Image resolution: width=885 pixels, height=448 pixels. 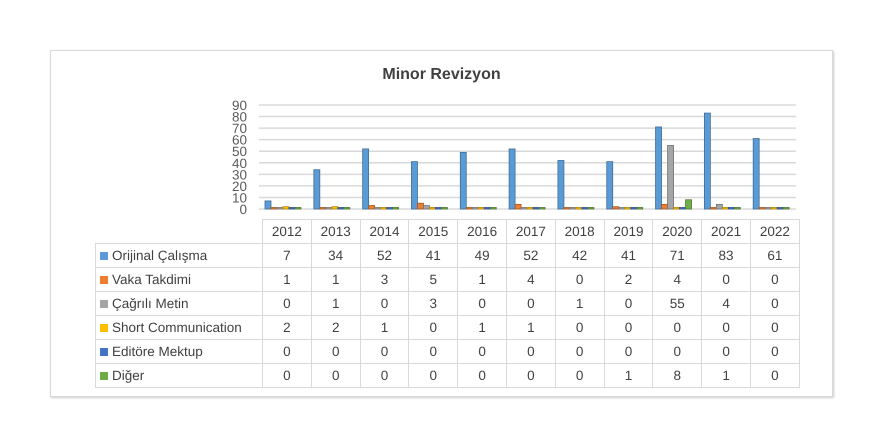 I want to click on table-value: 61, so click(x=774, y=255).